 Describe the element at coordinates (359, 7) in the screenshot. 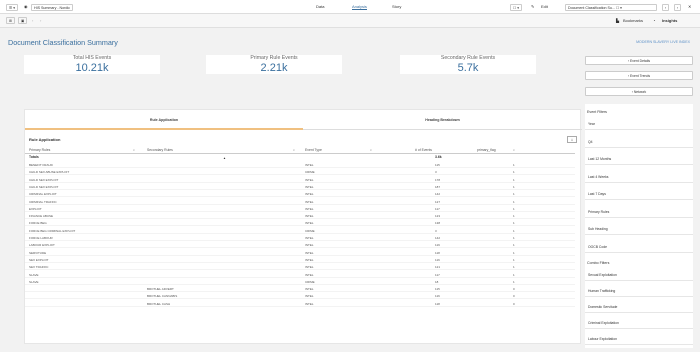

I see `nav-tab-analysis: Analysis` at that location.